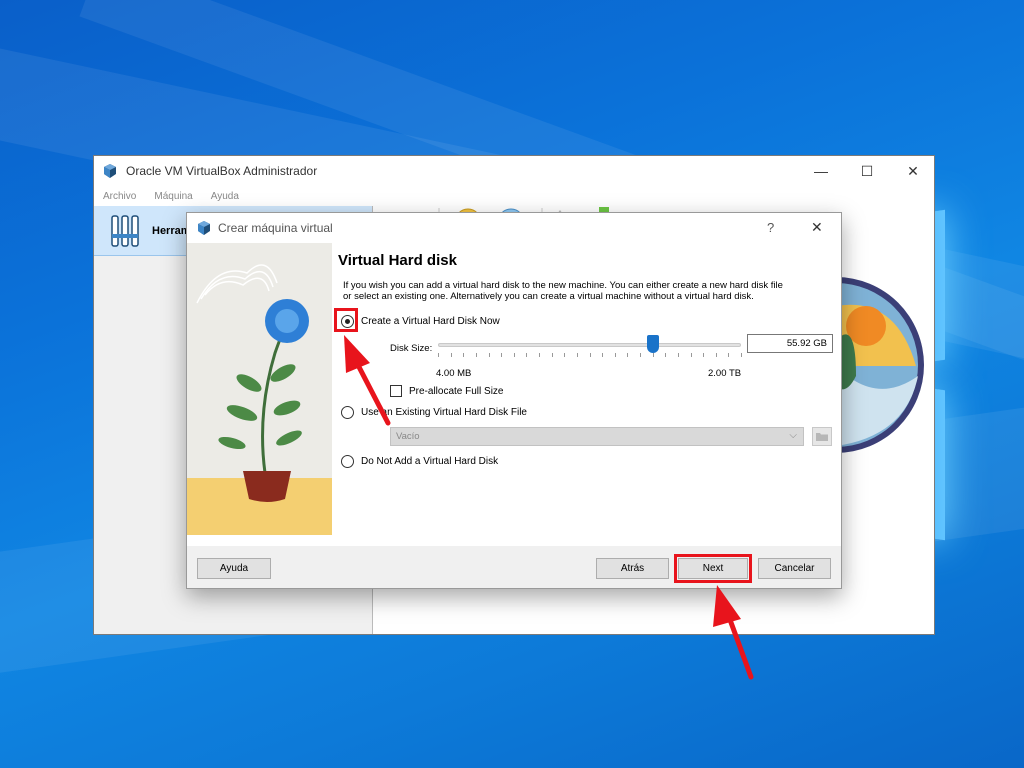  I want to click on dialog-footer: Ayuda Atrás Next Cancelar, so click(514, 567).